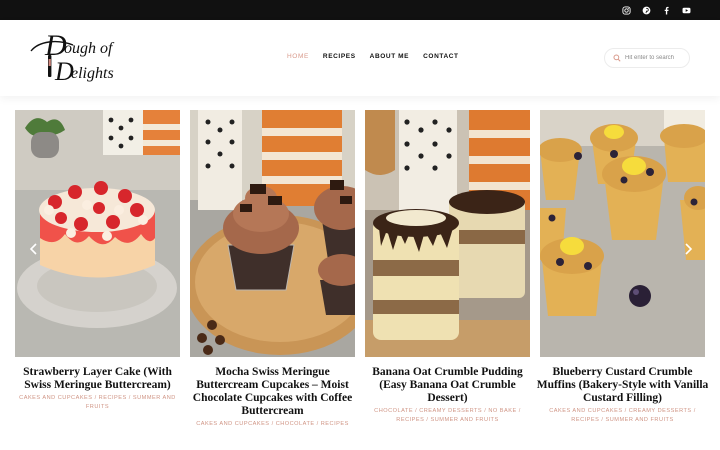 Image resolution: width=720 pixels, height=450 pixels. I want to click on nav-about-link: ABOUT ME, so click(389, 56).